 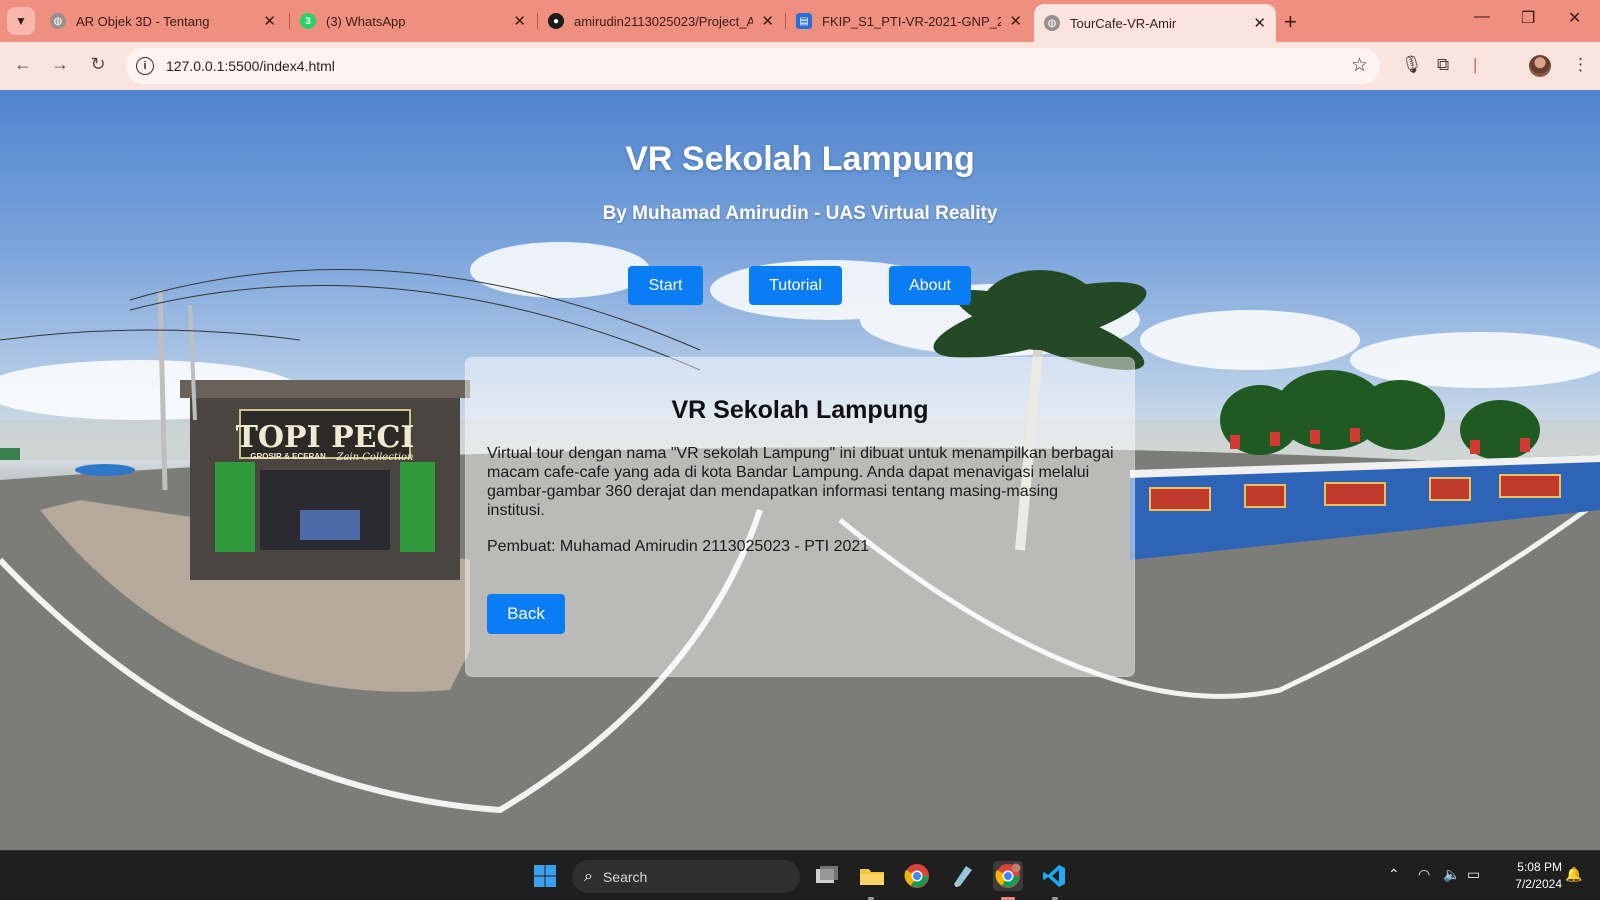 What do you see at coordinates (1540, 66) in the screenshot?
I see `profile-avatar` at bounding box center [1540, 66].